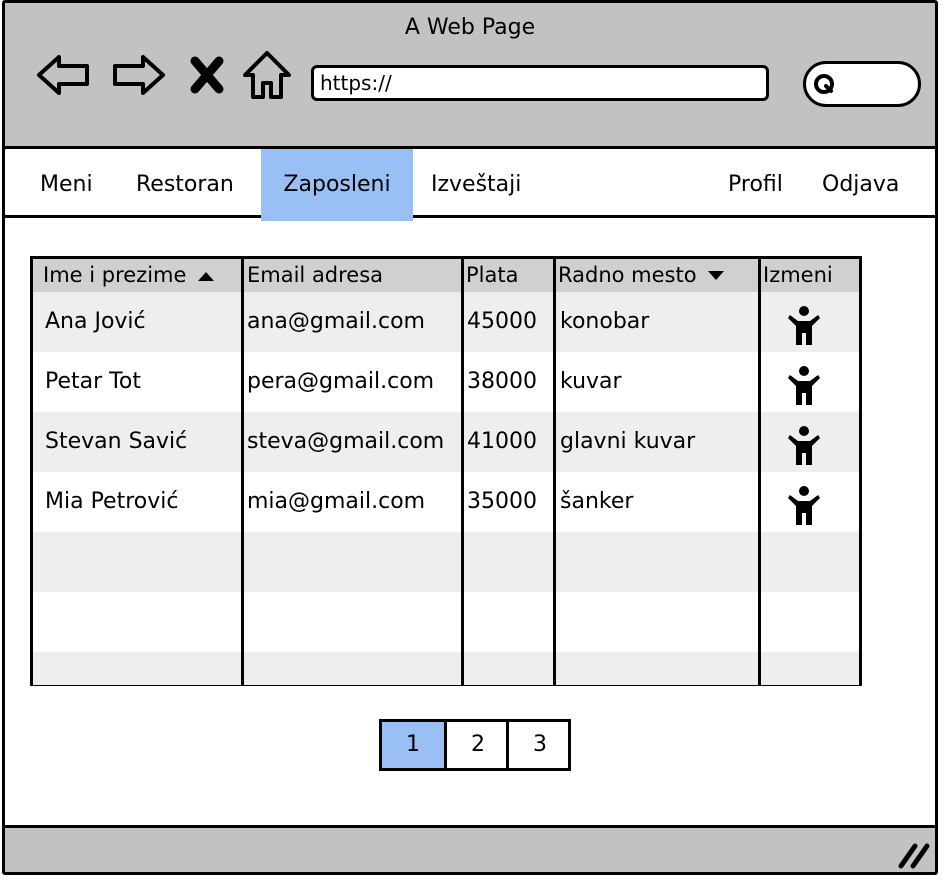 The width and height of the screenshot is (944, 880). What do you see at coordinates (446, 382) in the screenshot?
I see `table-row: Petar Tot pera@gmail.com 38000 kuvar` at bounding box center [446, 382].